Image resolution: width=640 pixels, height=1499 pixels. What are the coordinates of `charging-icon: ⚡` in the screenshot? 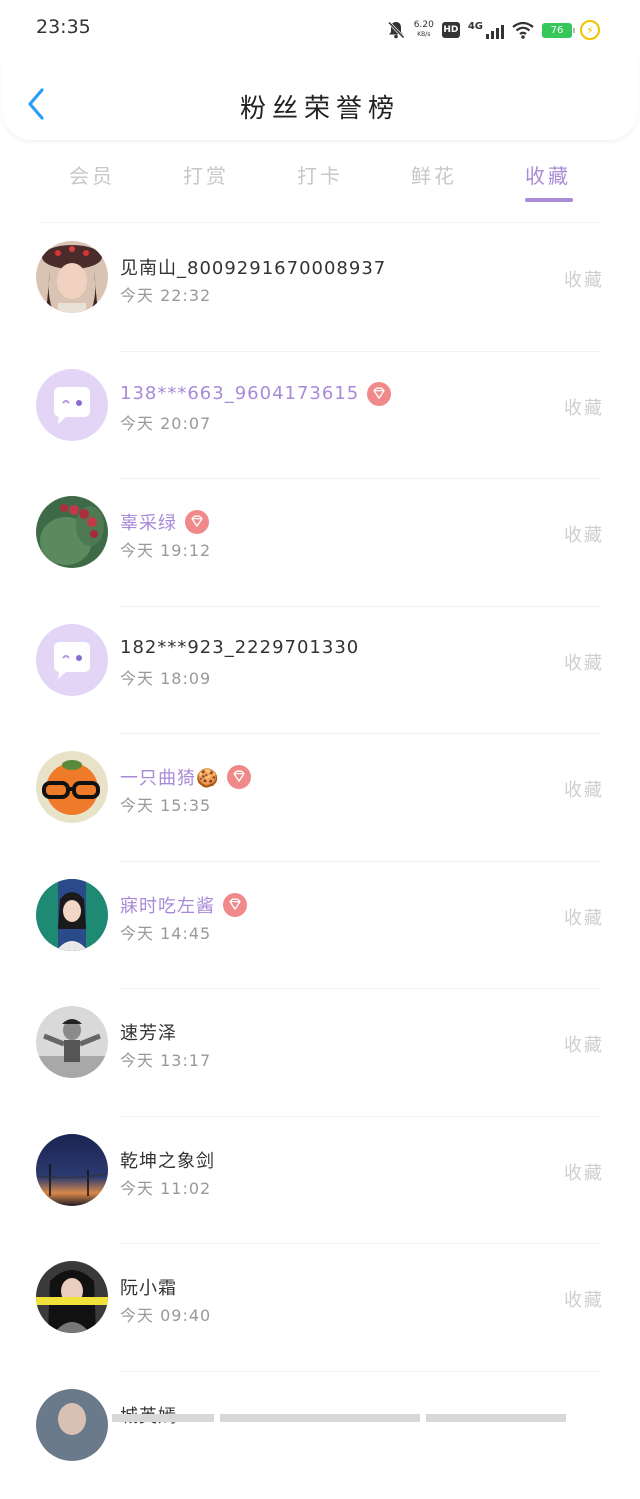 It's located at (590, 30).